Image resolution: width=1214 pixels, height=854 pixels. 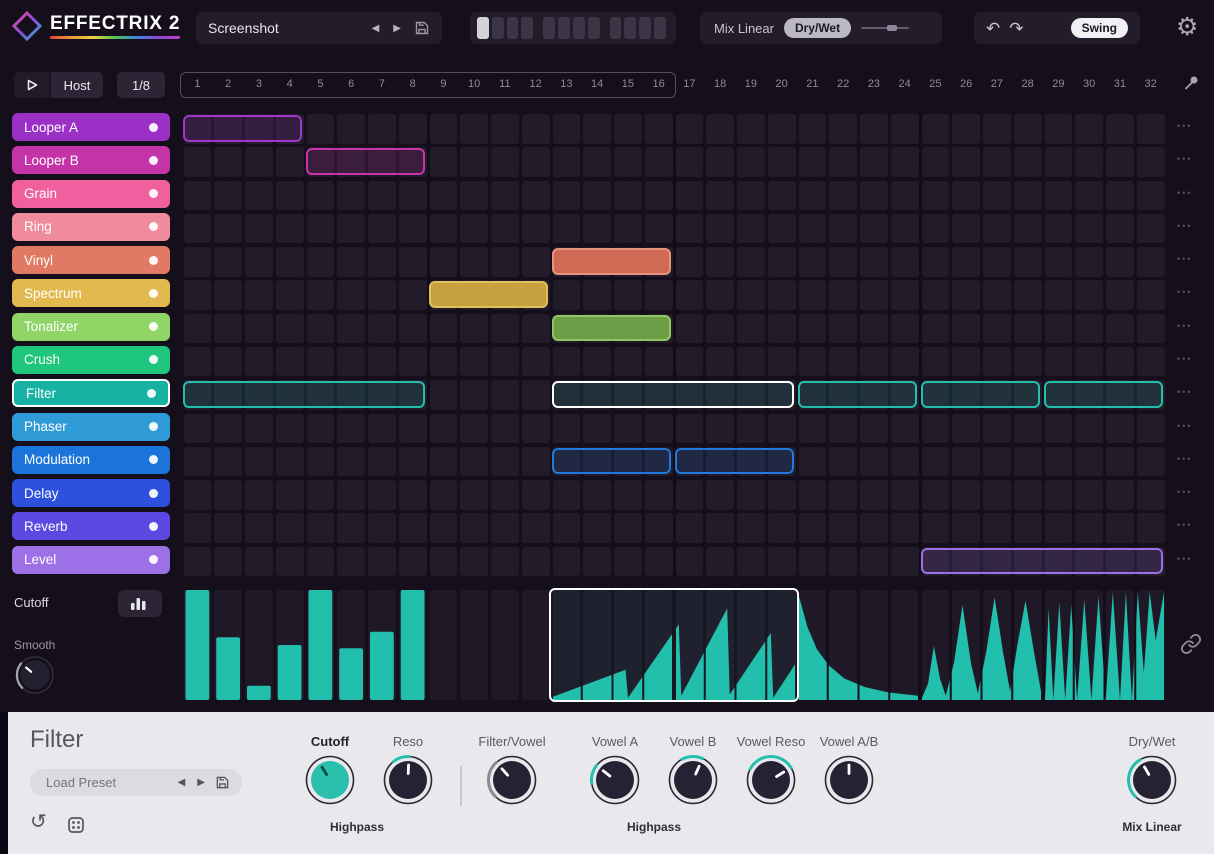 What do you see at coordinates (771, 782) in the screenshot?
I see `knob-vowel-reso` at bounding box center [771, 782].